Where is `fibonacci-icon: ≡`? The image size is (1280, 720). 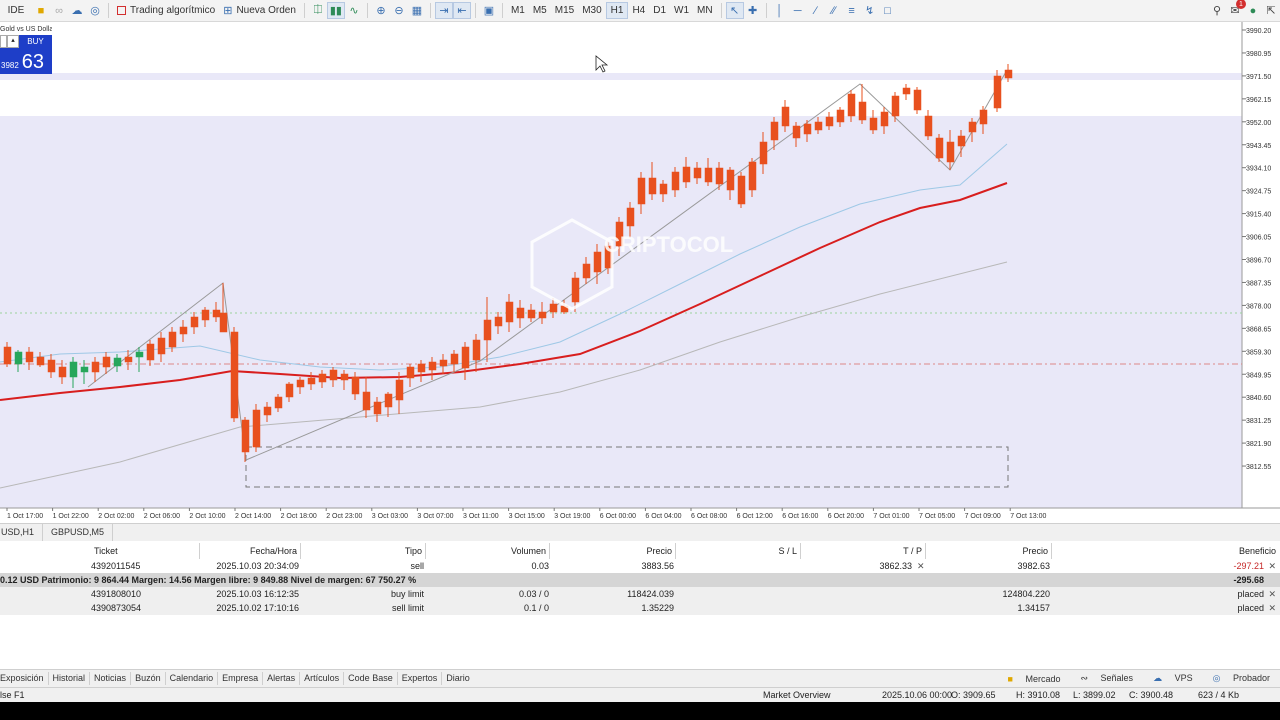 fibonacci-icon: ≡ is located at coordinates (852, 10).